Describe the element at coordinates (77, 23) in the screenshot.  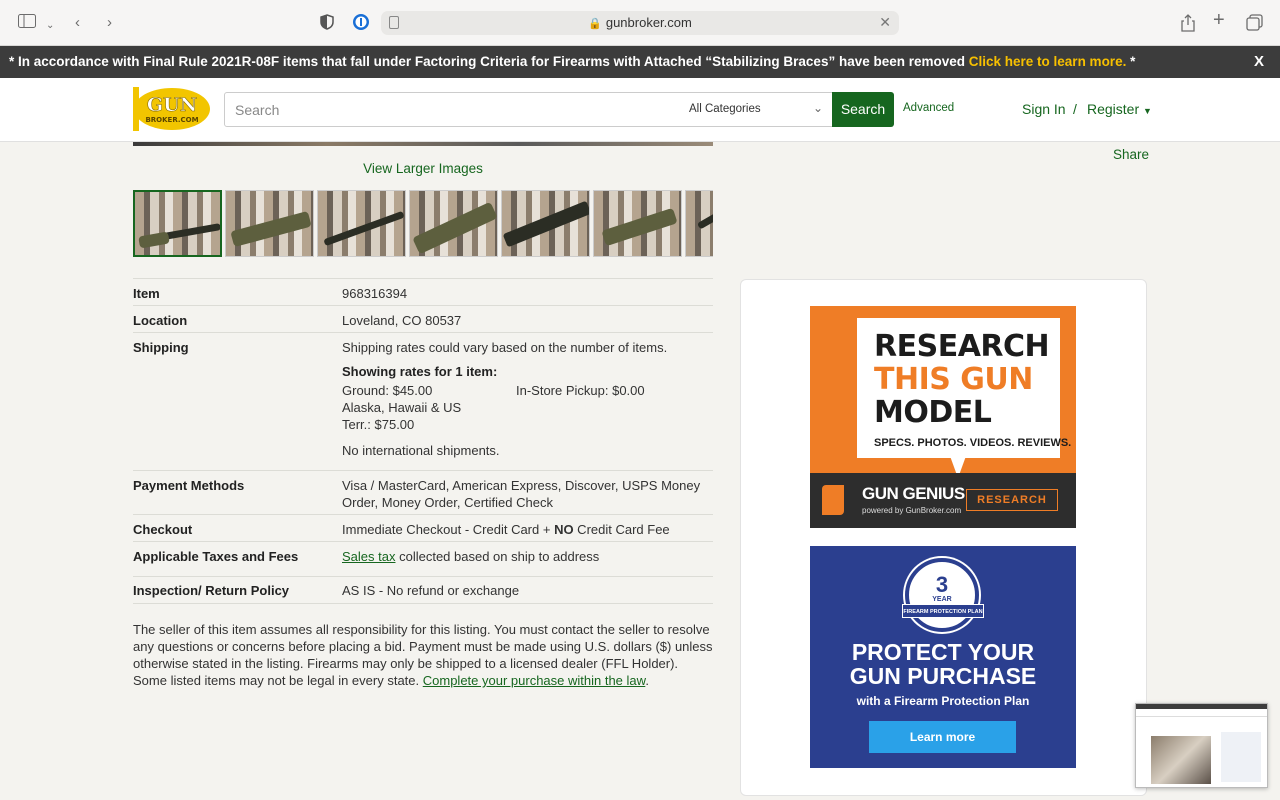
I see `back-icon: ‹` at that location.